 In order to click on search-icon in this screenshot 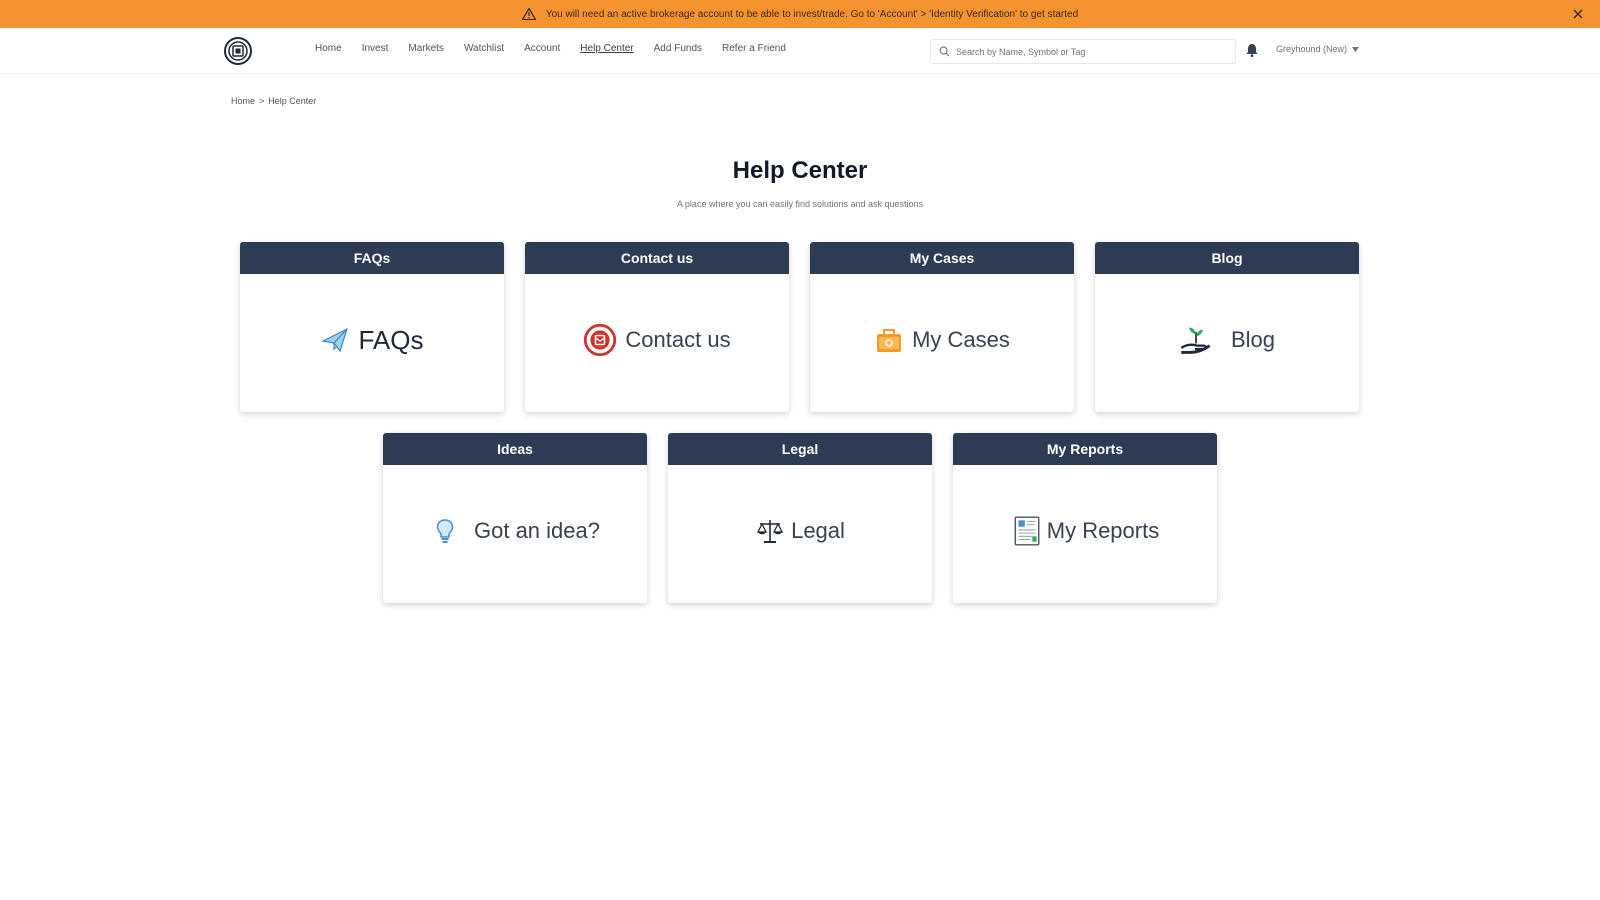, I will do `click(944, 51)`.